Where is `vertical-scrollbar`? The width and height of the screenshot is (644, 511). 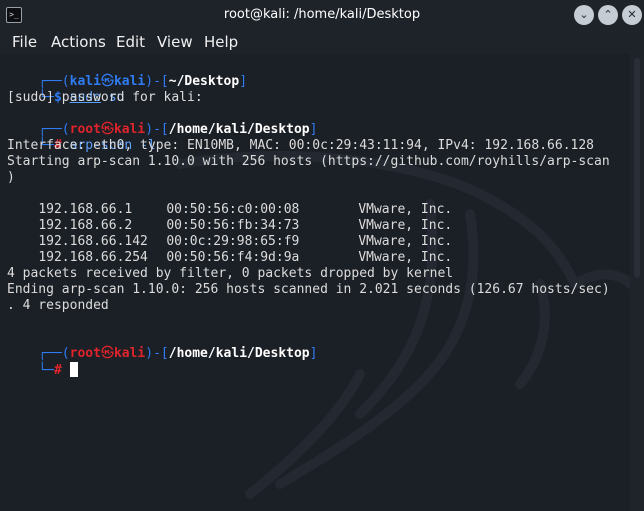 vertical-scrollbar is located at coordinates (637, 282).